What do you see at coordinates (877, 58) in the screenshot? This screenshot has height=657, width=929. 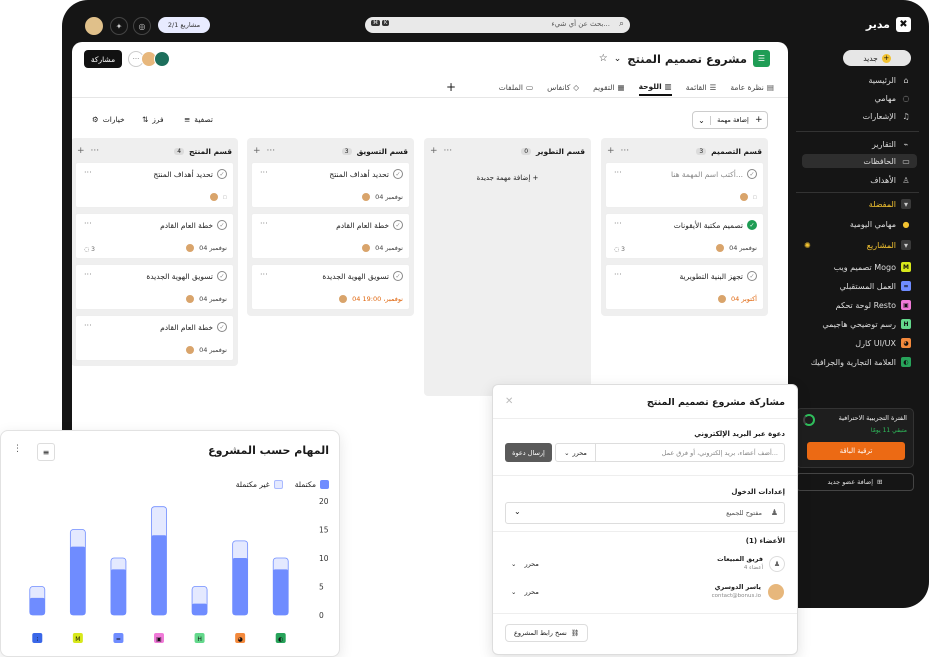 I see `new-button: جديد +` at bounding box center [877, 58].